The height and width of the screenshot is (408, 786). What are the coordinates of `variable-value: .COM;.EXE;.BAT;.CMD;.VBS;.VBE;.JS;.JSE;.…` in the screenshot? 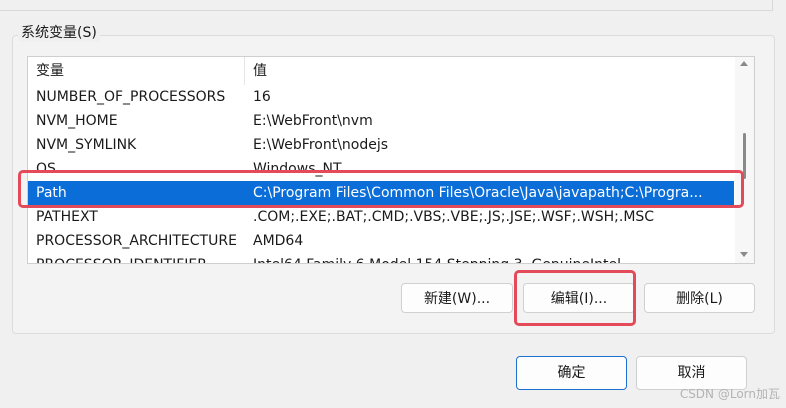 It's located at (454, 217).